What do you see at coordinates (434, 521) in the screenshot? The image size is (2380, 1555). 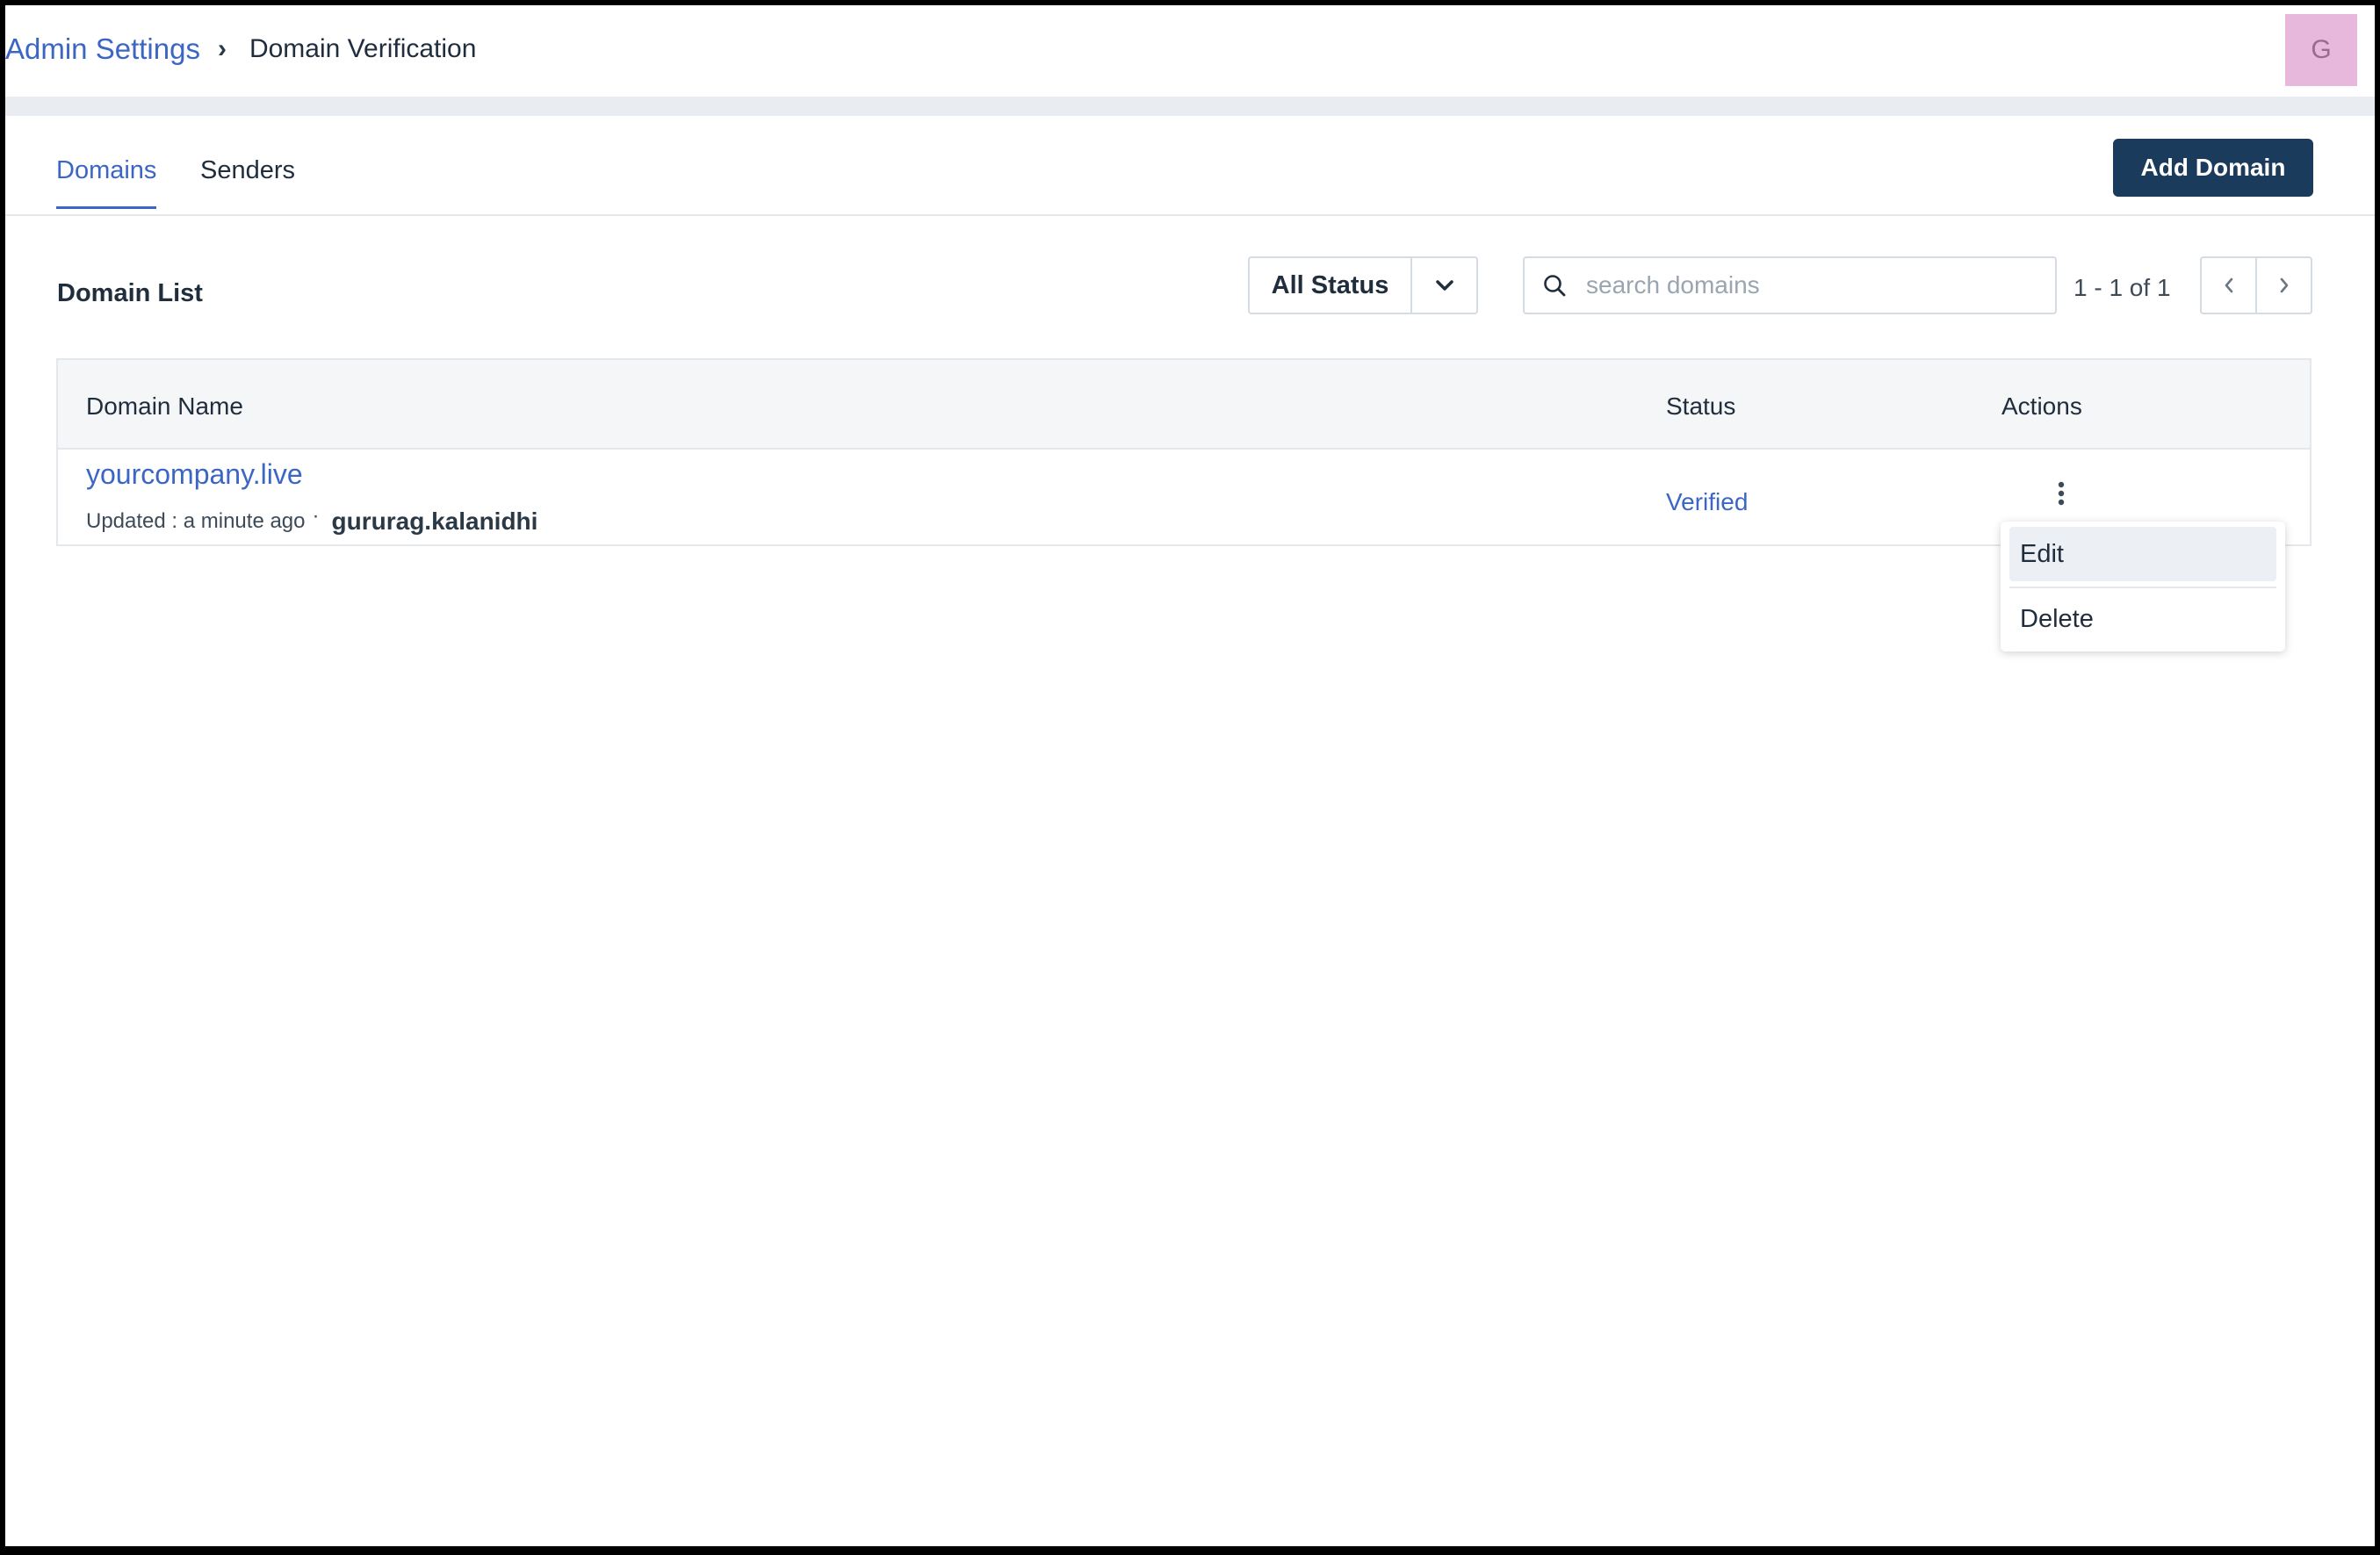 I see `updated-by-user: gururag.kalanidhi` at bounding box center [434, 521].